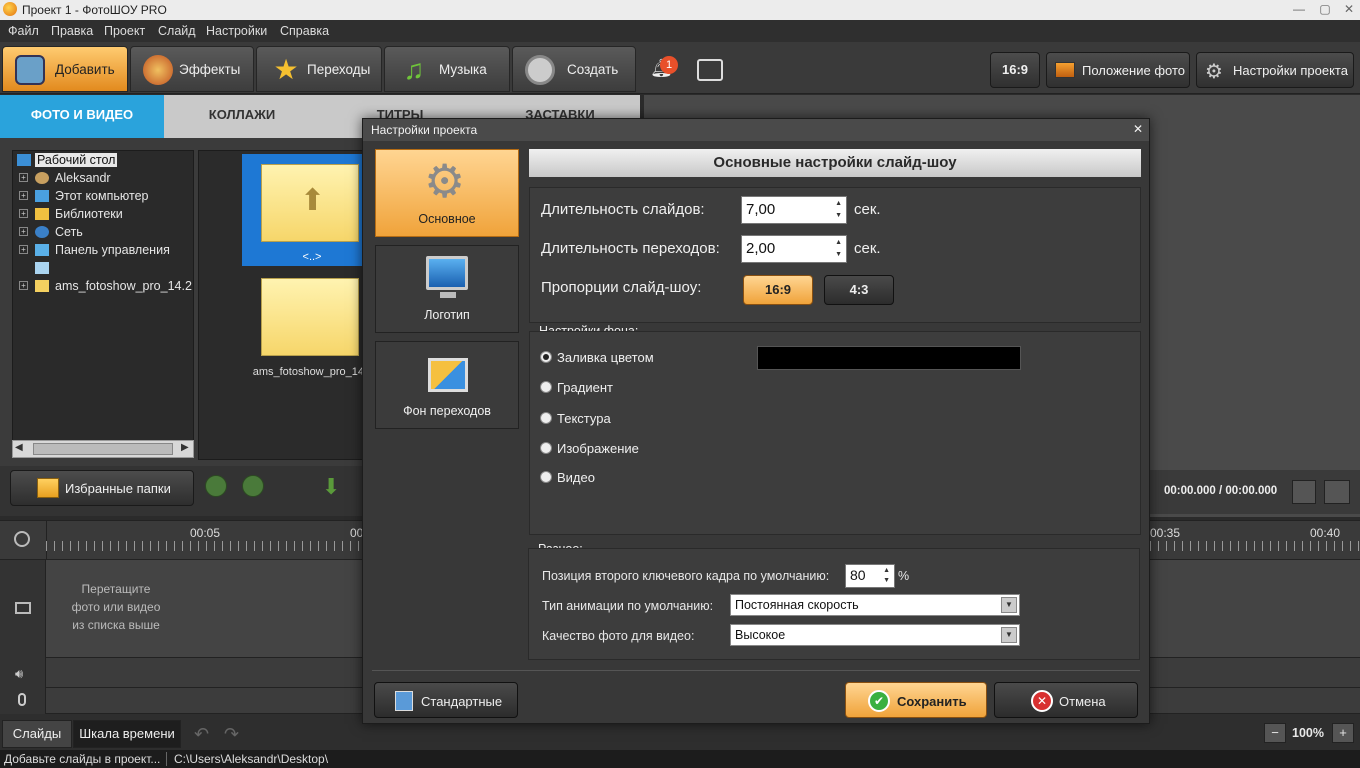  I want to click on tree-item-desktop: Рабочий стол, so click(103, 161).